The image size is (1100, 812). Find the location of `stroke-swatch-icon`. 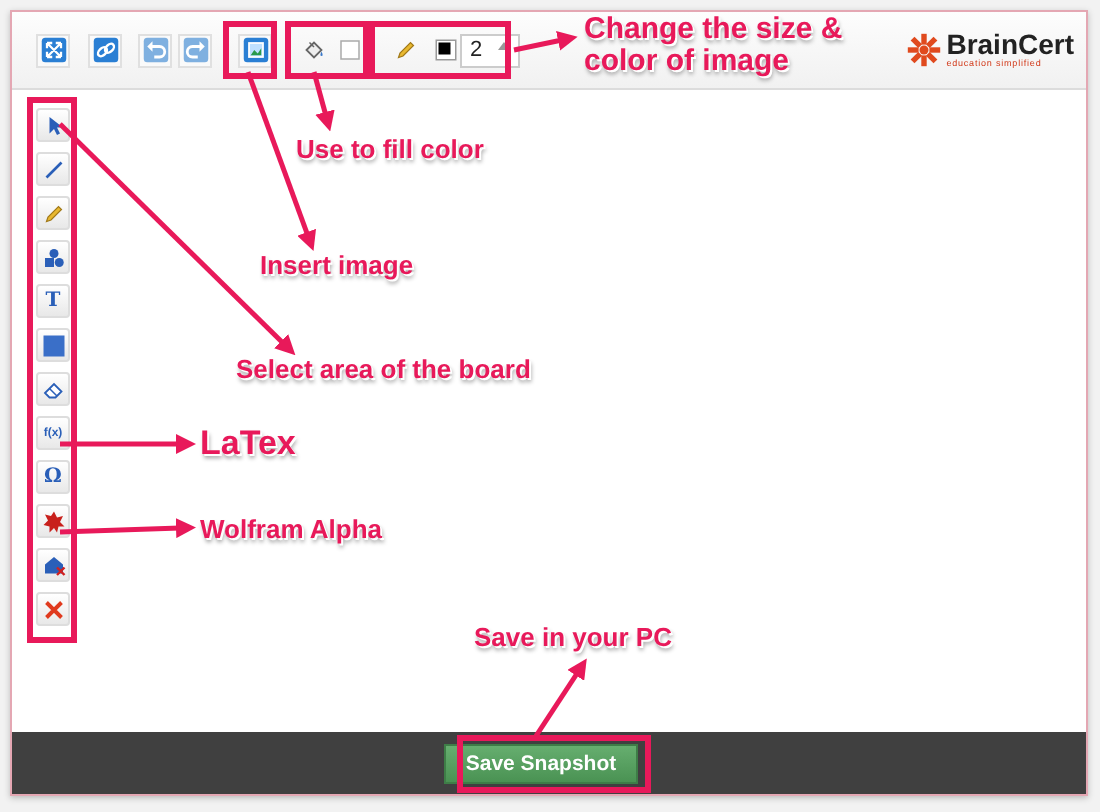

stroke-swatch-icon is located at coordinates (446, 50).